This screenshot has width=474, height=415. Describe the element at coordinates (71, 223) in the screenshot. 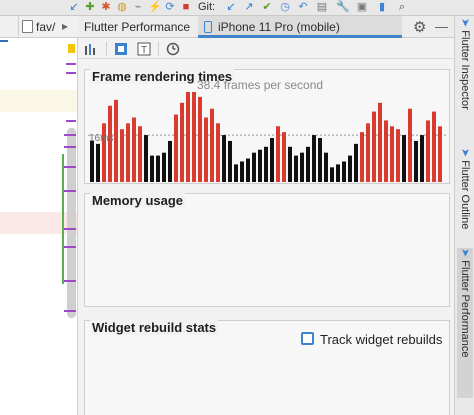

I see `editor-scrollbar` at that location.